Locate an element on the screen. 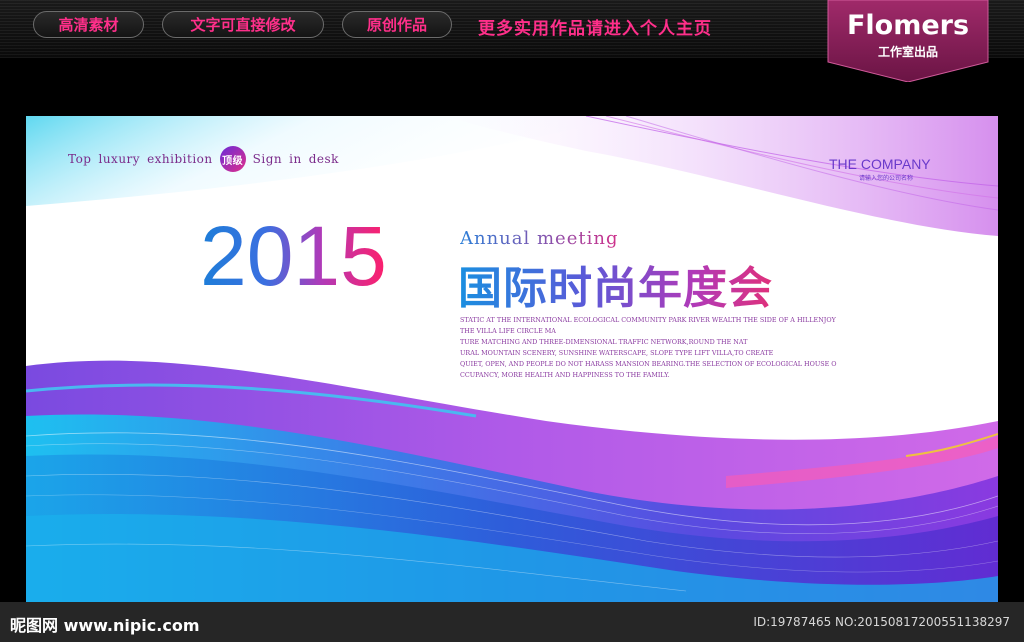 The height and width of the screenshot is (642, 1024). tagline-word: desk is located at coordinates (323, 159).